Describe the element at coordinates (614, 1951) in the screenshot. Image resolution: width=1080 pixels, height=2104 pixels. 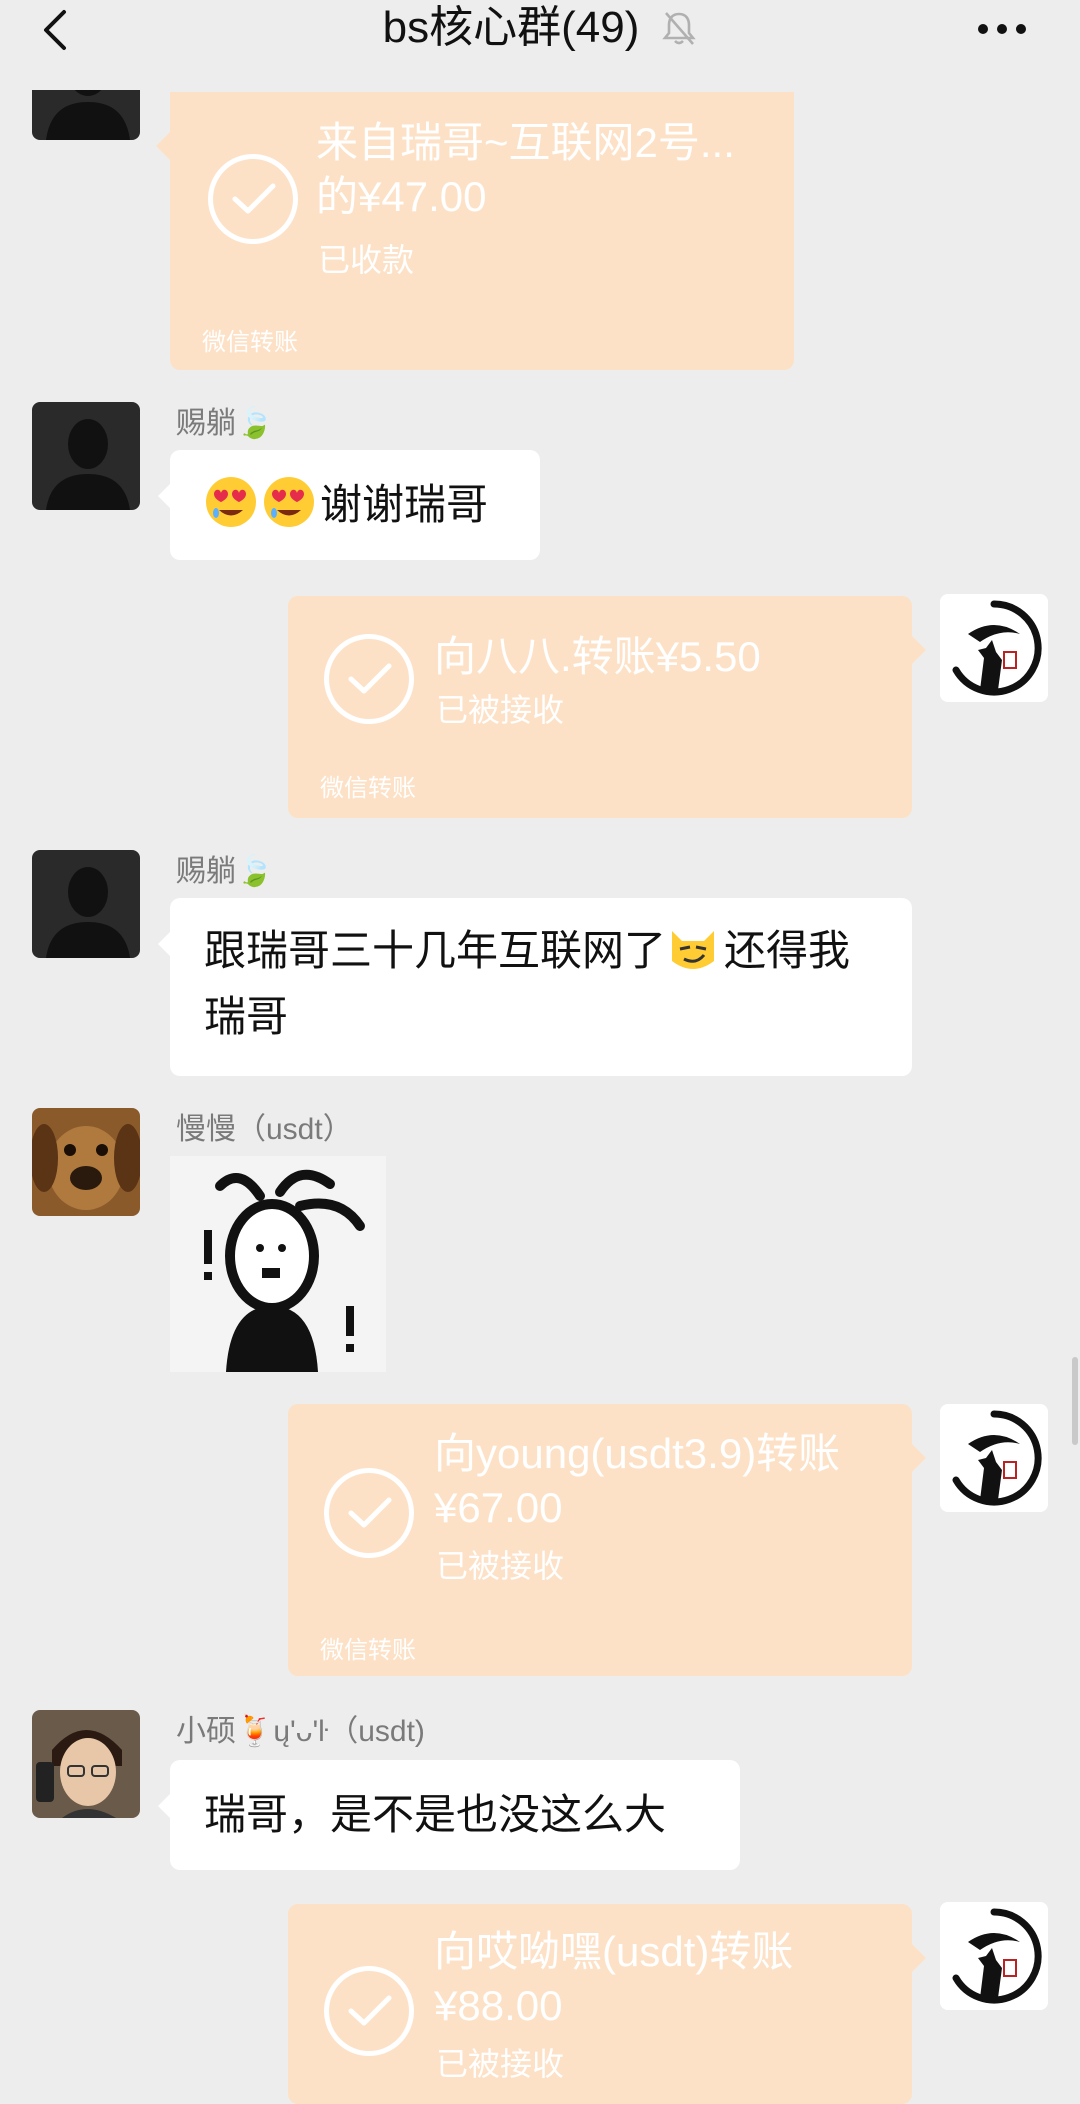
I see `transfer-to-label: 向哎呦嘿(usdt)转账` at that location.